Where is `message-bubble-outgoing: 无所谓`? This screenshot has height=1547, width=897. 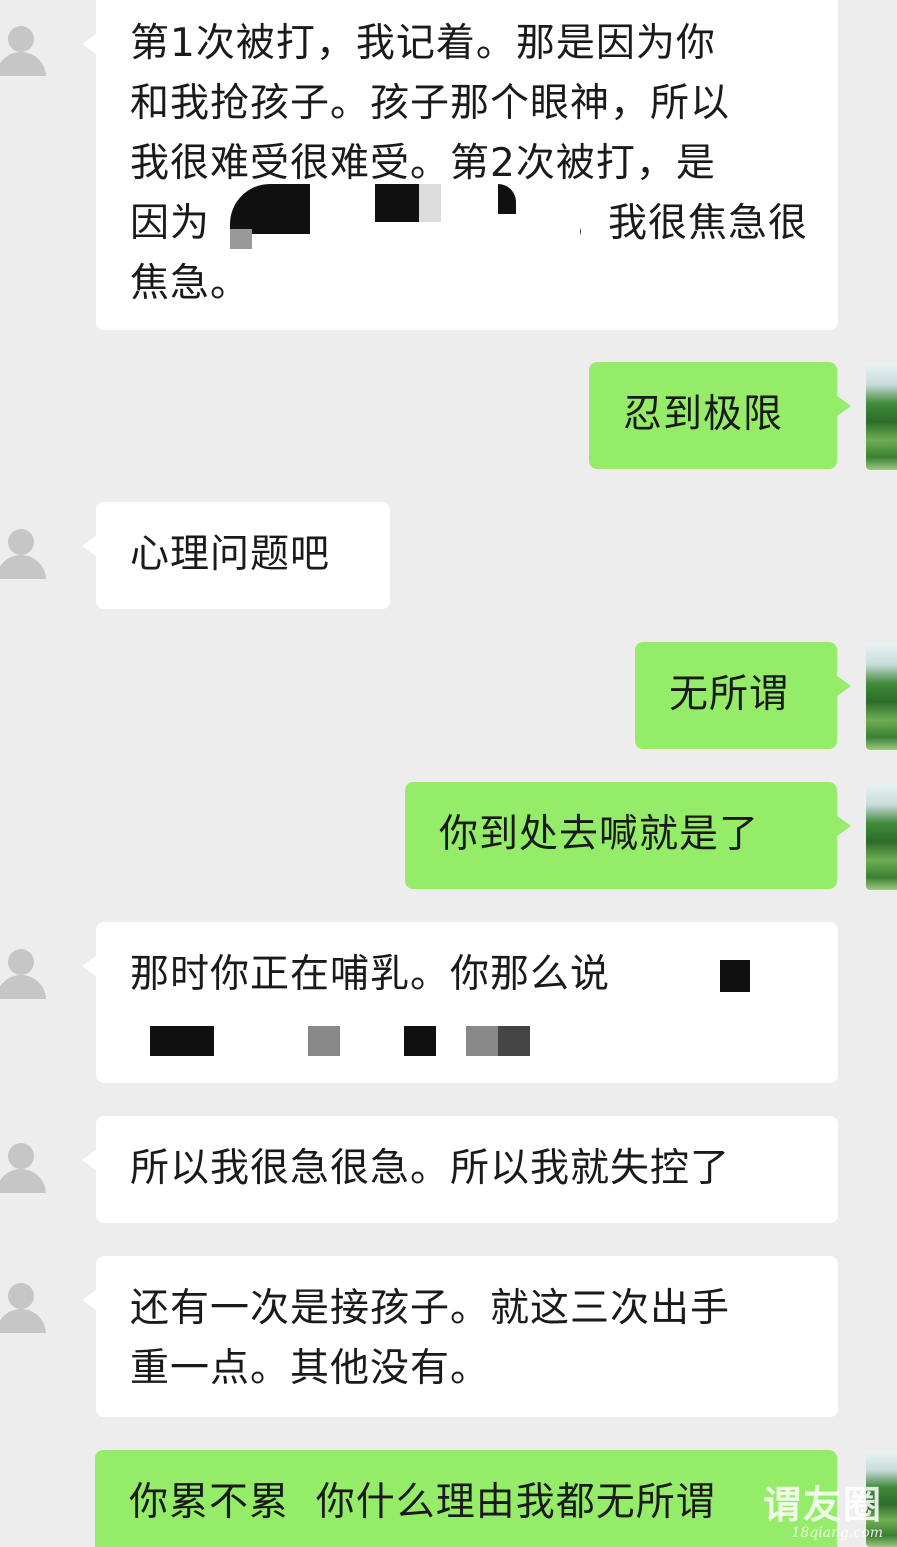 message-bubble-outgoing: 无所谓 is located at coordinates (743, 695).